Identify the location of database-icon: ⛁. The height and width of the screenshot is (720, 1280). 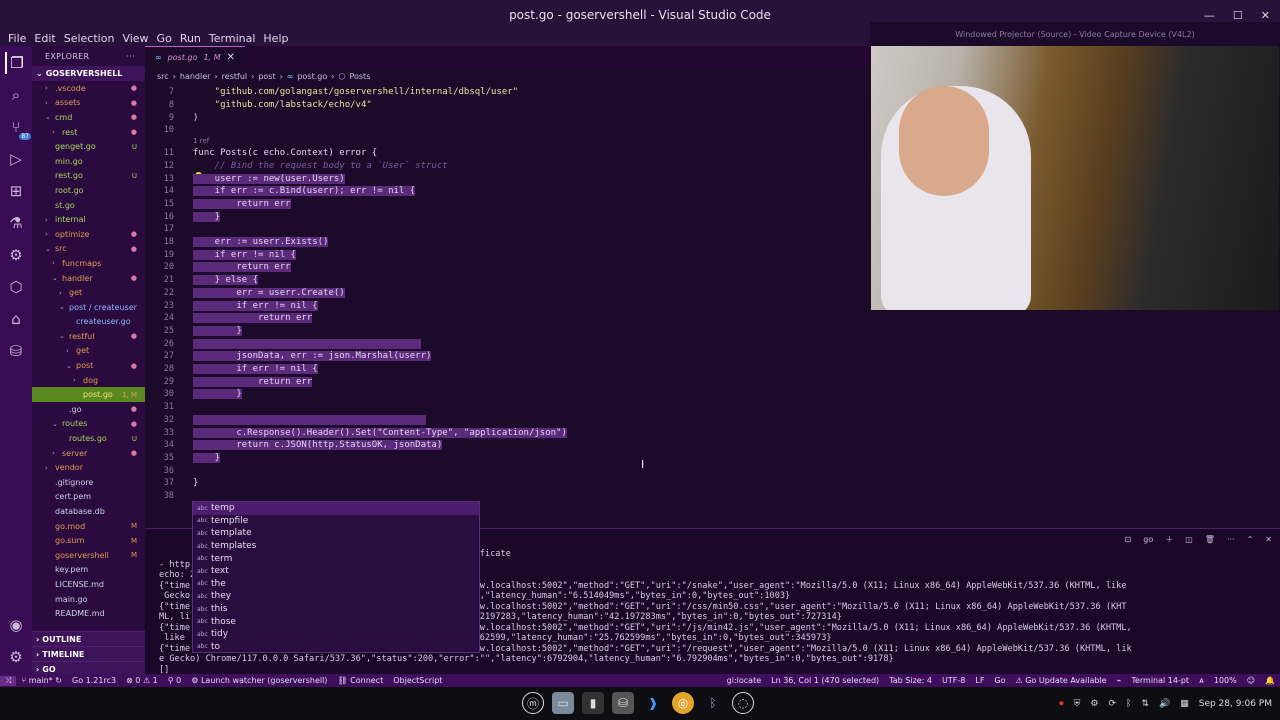
(16, 351).